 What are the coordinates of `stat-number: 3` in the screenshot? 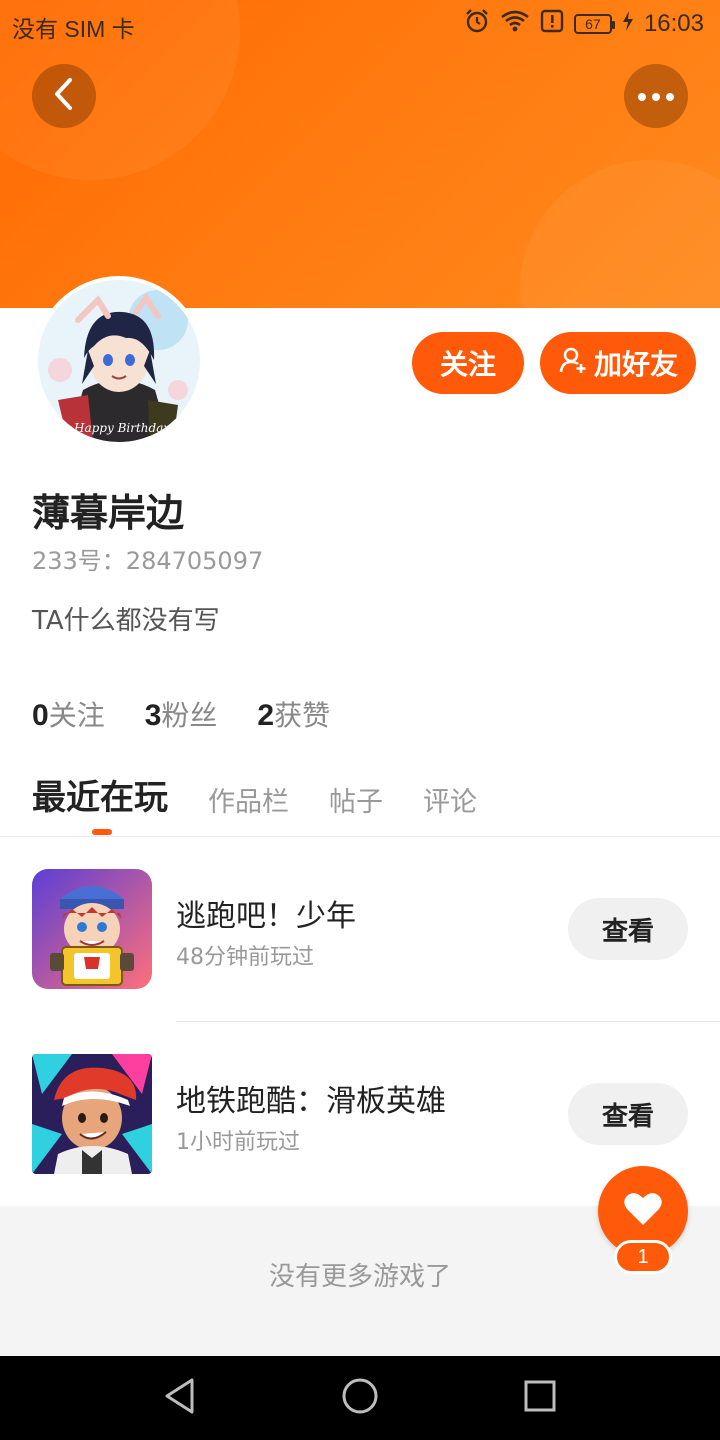 It's located at (153, 715).